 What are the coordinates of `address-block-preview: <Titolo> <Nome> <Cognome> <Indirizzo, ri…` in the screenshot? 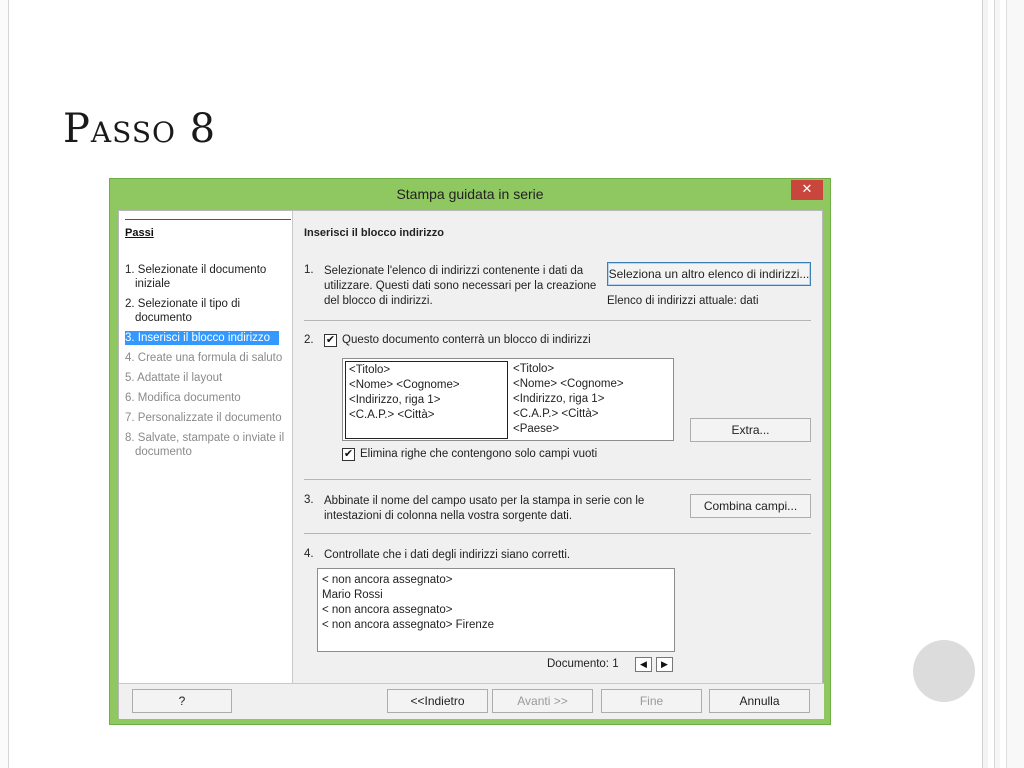 It's located at (508, 399).